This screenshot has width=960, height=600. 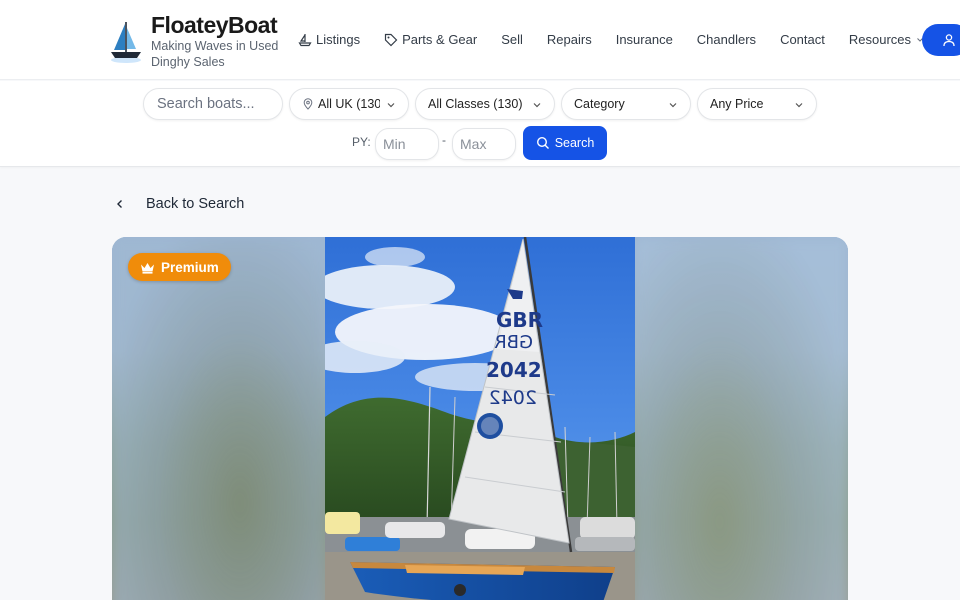 What do you see at coordinates (338, 39) in the screenshot?
I see `nav-listings-label: Listings` at bounding box center [338, 39].